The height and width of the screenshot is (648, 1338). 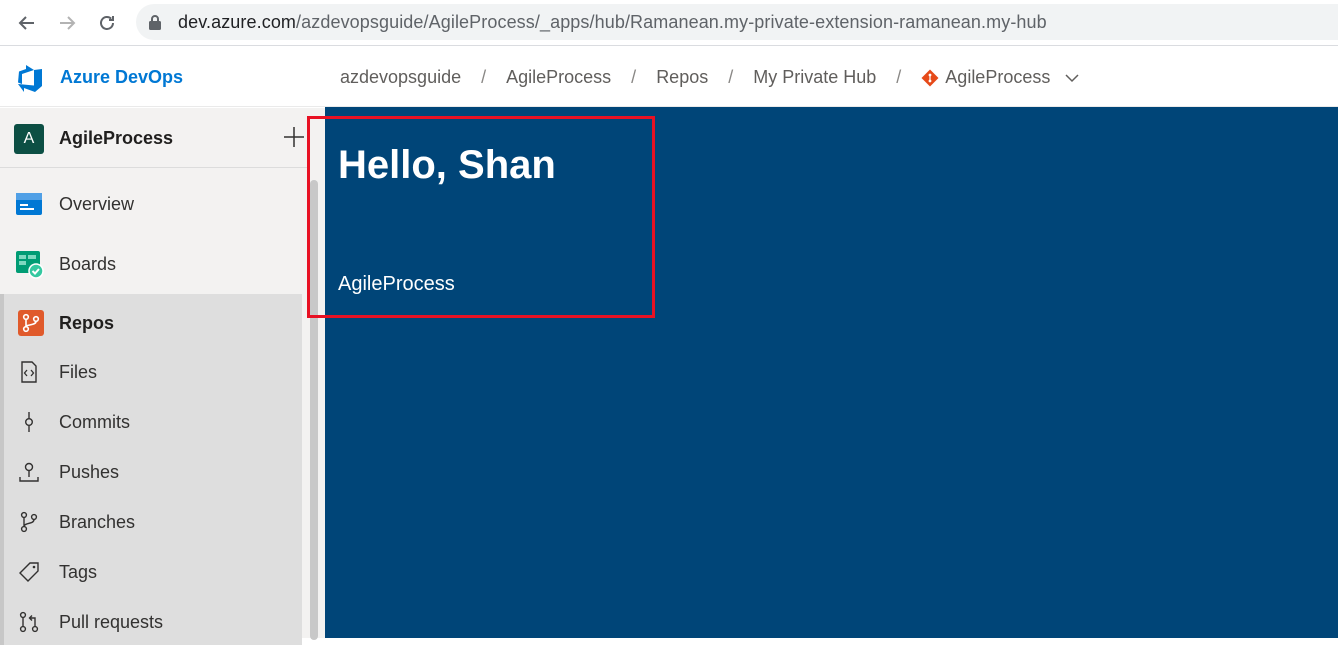 What do you see at coordinates (29, 204) in the screenshot?
I see `overview-icon` at bounding box center [29, 204].